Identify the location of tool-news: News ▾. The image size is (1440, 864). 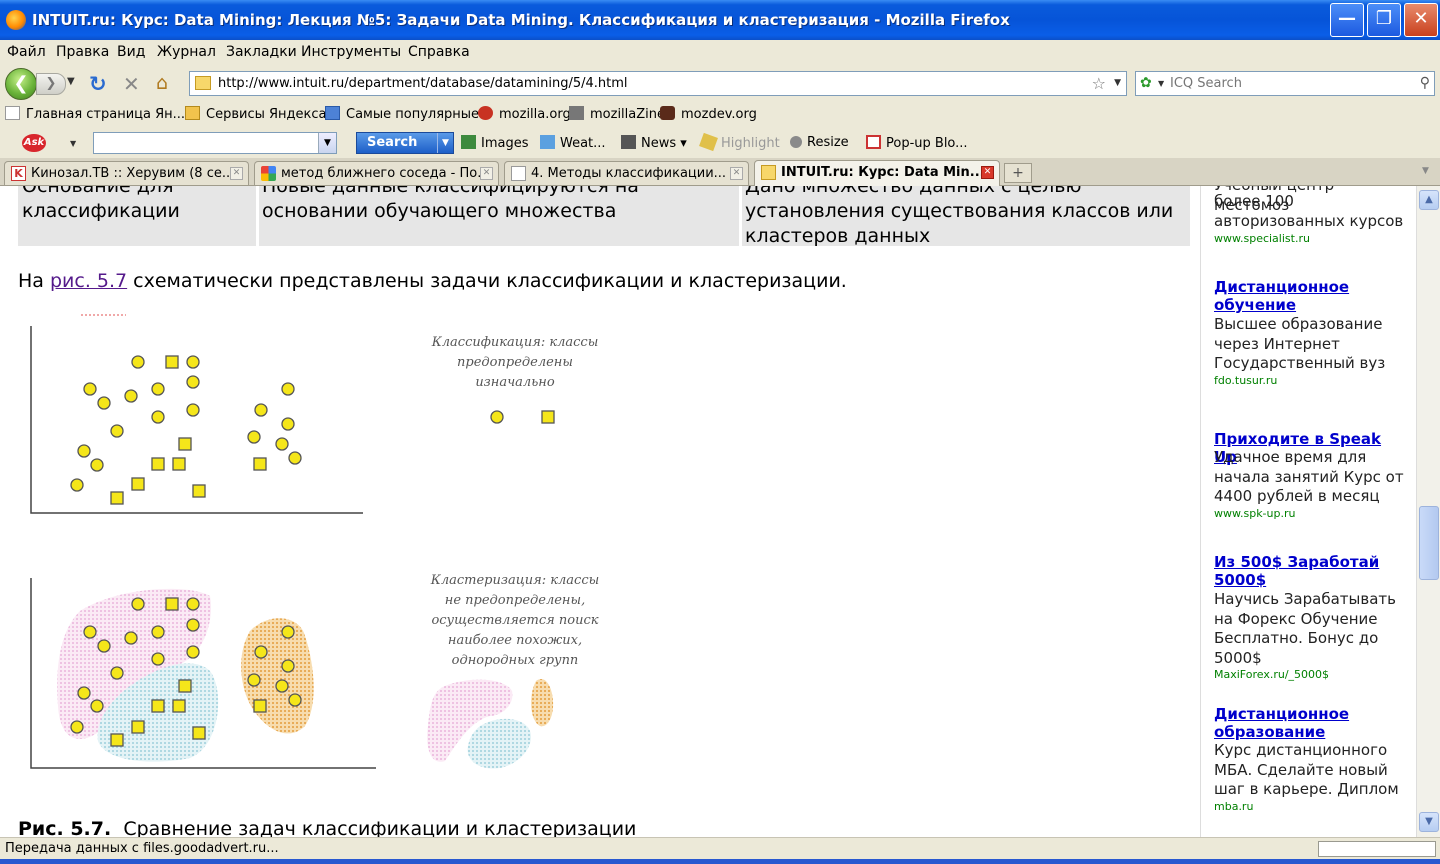
(654, 143).